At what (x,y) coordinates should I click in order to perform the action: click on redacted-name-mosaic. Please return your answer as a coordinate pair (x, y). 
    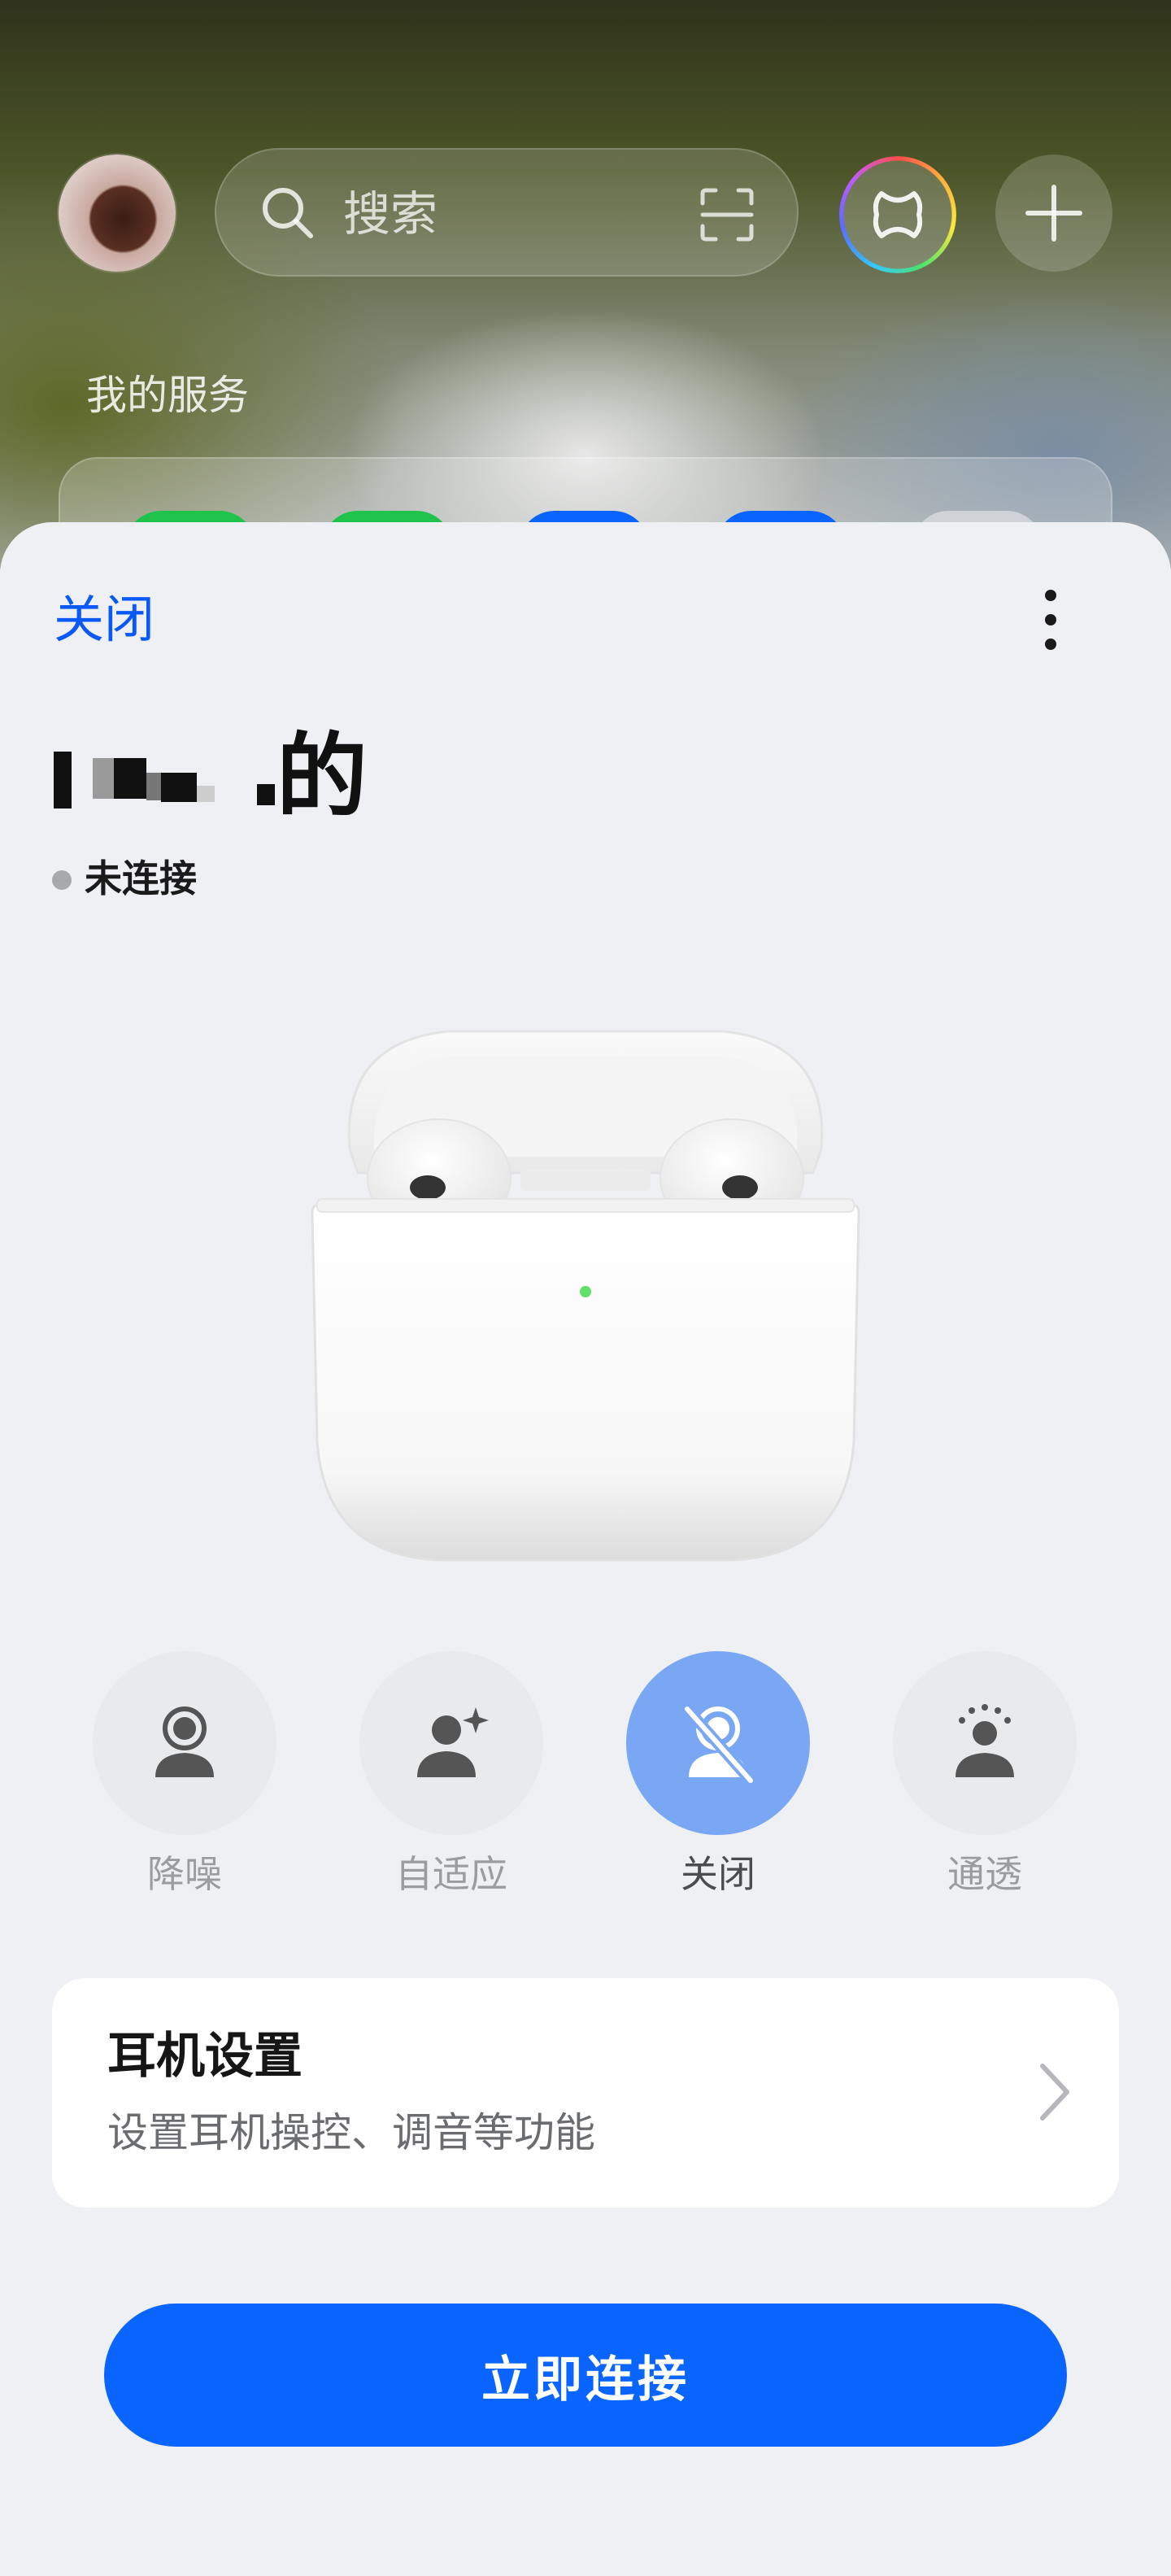
    Looking at the image, I should click on (164, 780).